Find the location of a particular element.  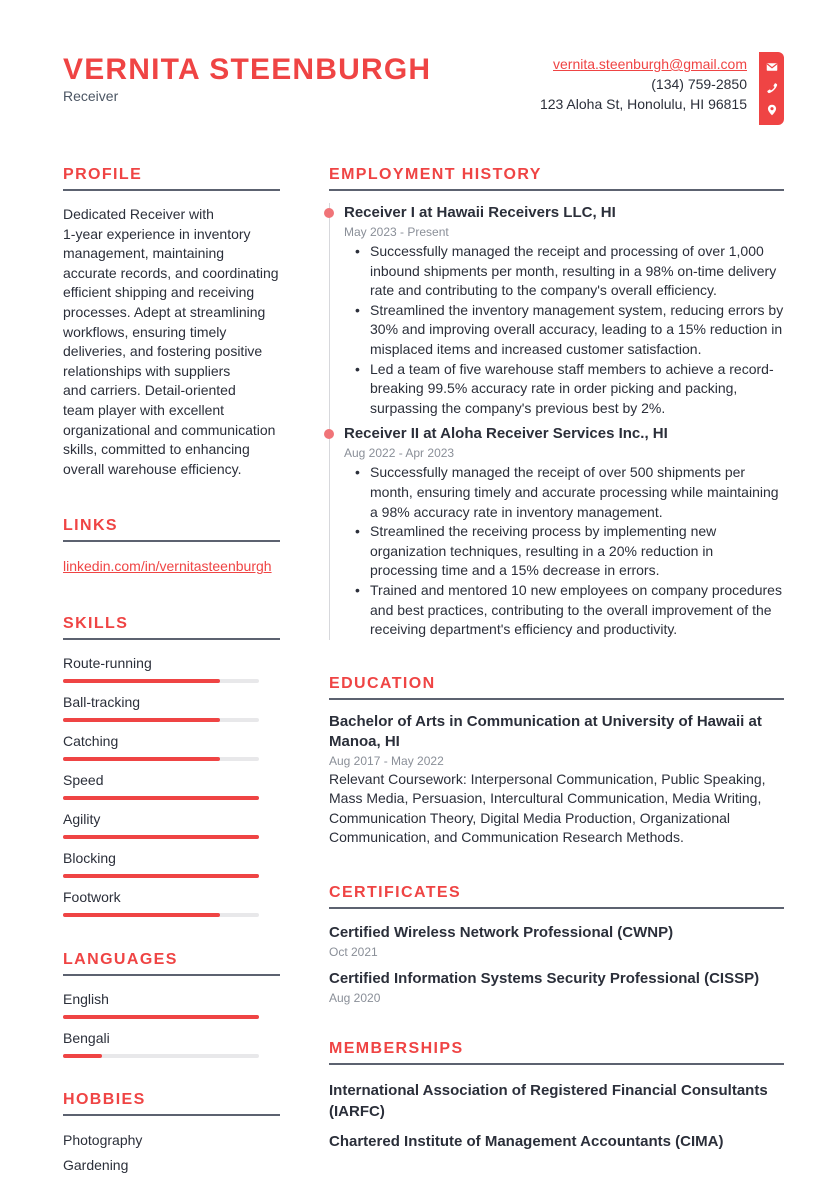

profile-heading: PROFILE is located at coordinates (171, 178).